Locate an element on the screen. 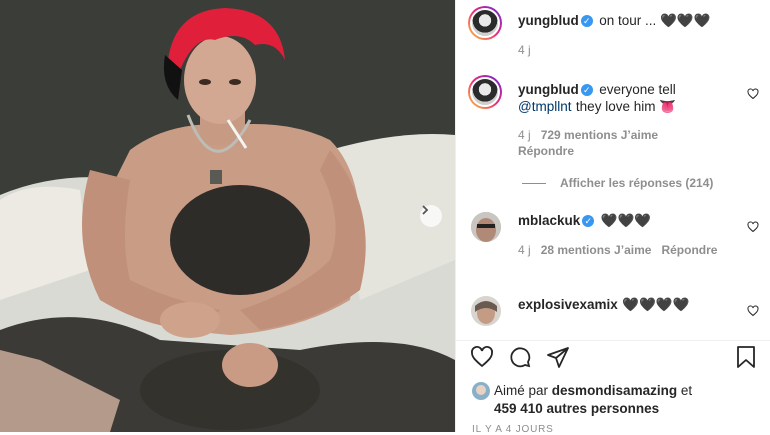 This screenshot has height=435, width=770. view-replies: Afficher les réponses (214) is located at coordinates (617, 183).